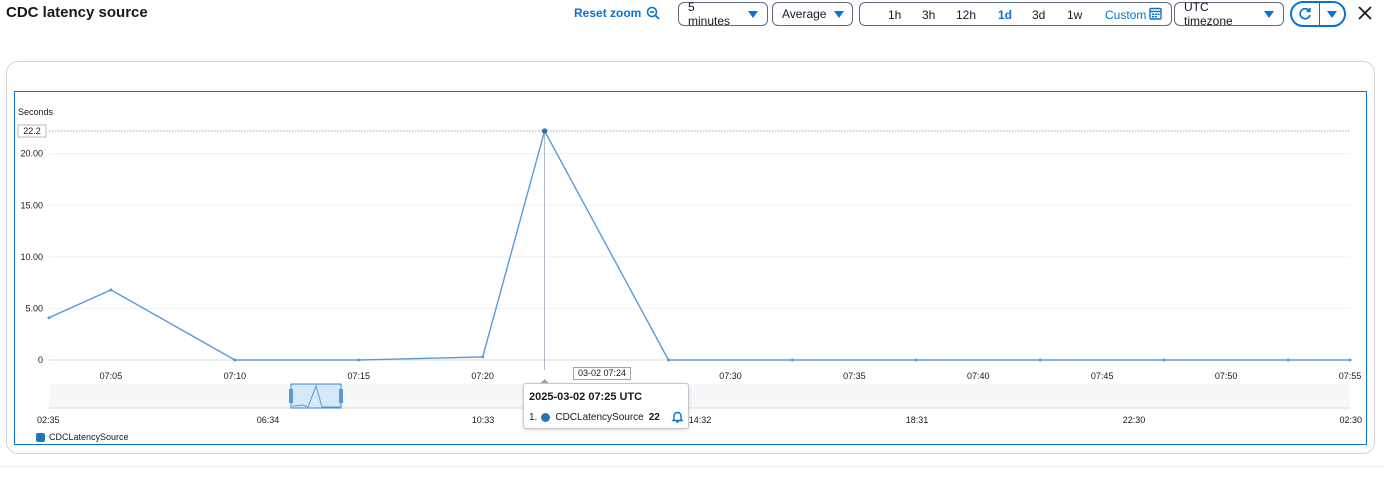 The width and height of the screenshot is (1384, 479). I want to click on tooltip-row: 1. CDCLatencySource 22, so click(594, 417).